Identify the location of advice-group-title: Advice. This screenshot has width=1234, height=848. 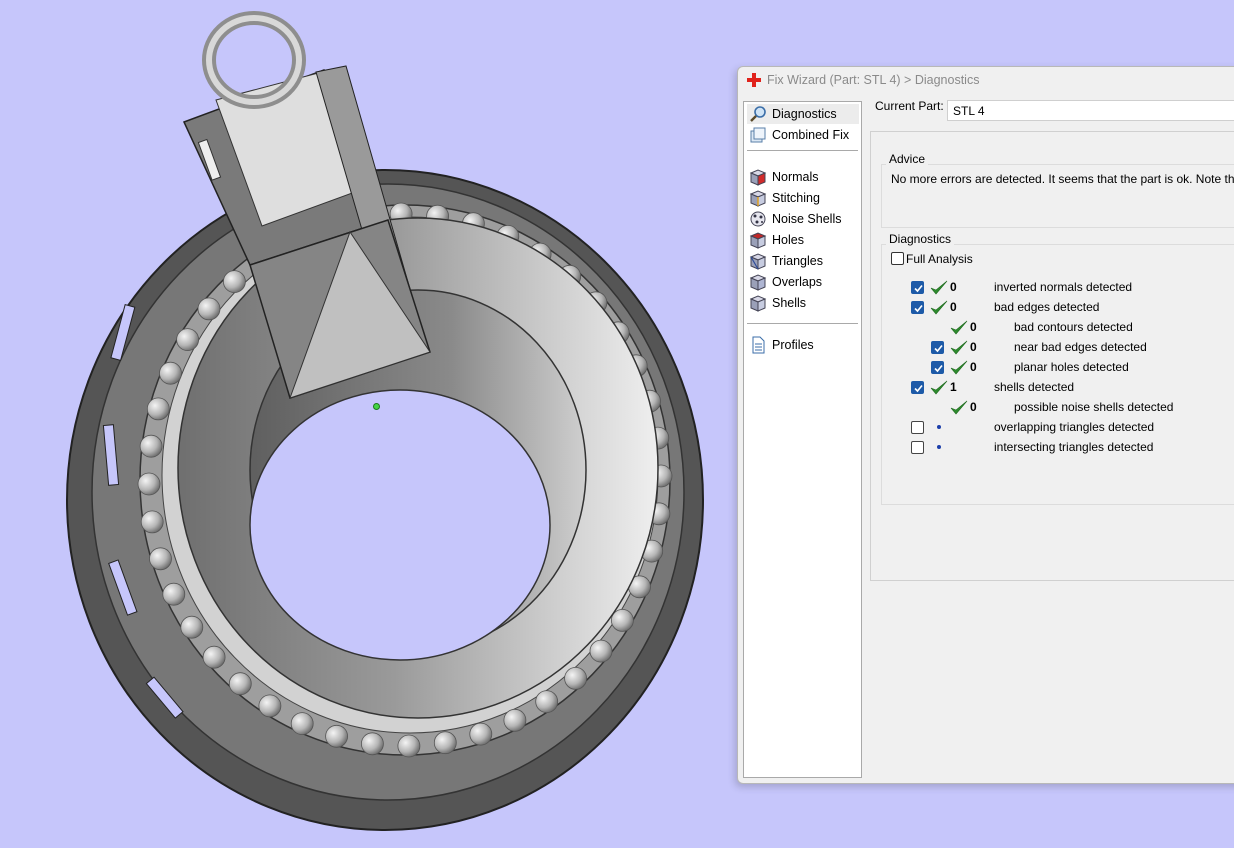
(907, 159).